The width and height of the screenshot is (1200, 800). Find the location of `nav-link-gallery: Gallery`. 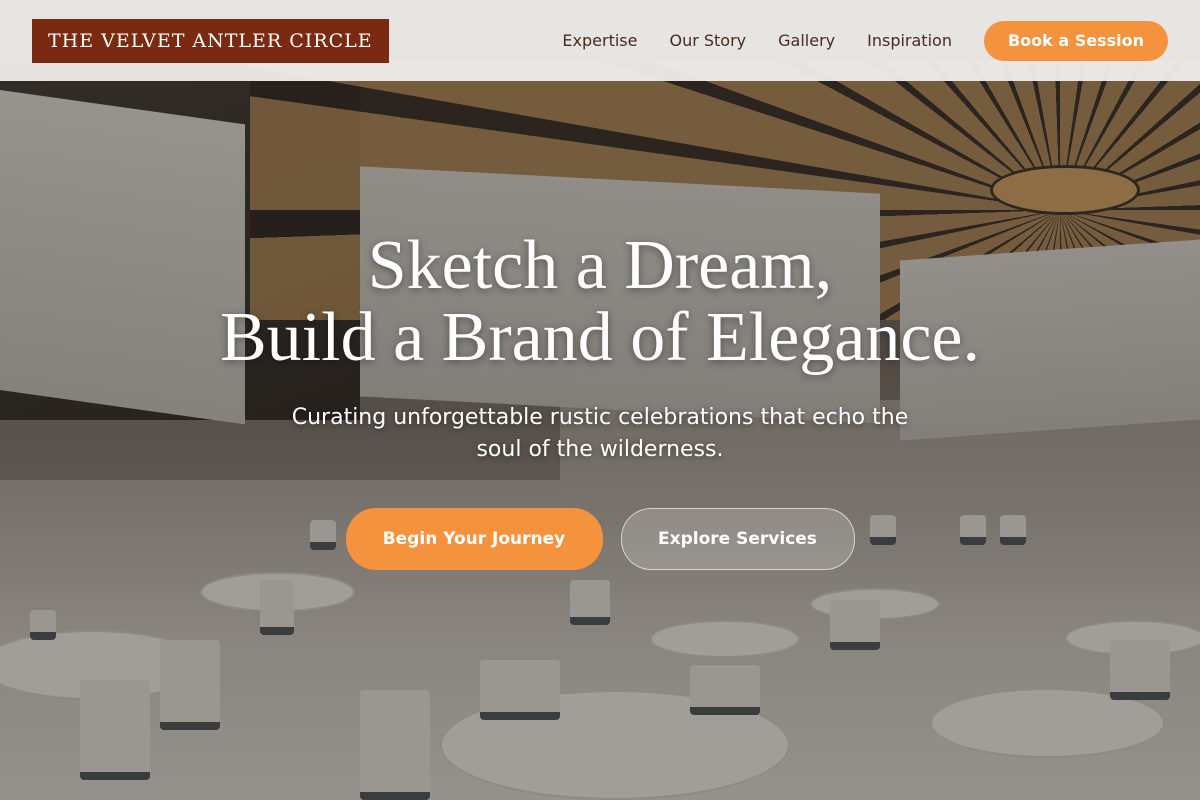

nav-link-gallery: Gallery is located at coordinates (806, 40).